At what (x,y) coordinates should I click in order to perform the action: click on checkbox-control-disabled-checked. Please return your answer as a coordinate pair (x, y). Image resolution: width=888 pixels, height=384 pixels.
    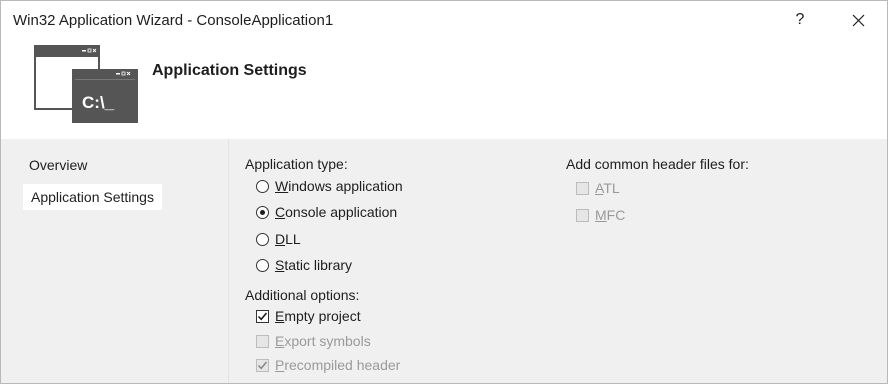
    Looking at the image, I should click on (262, 365).